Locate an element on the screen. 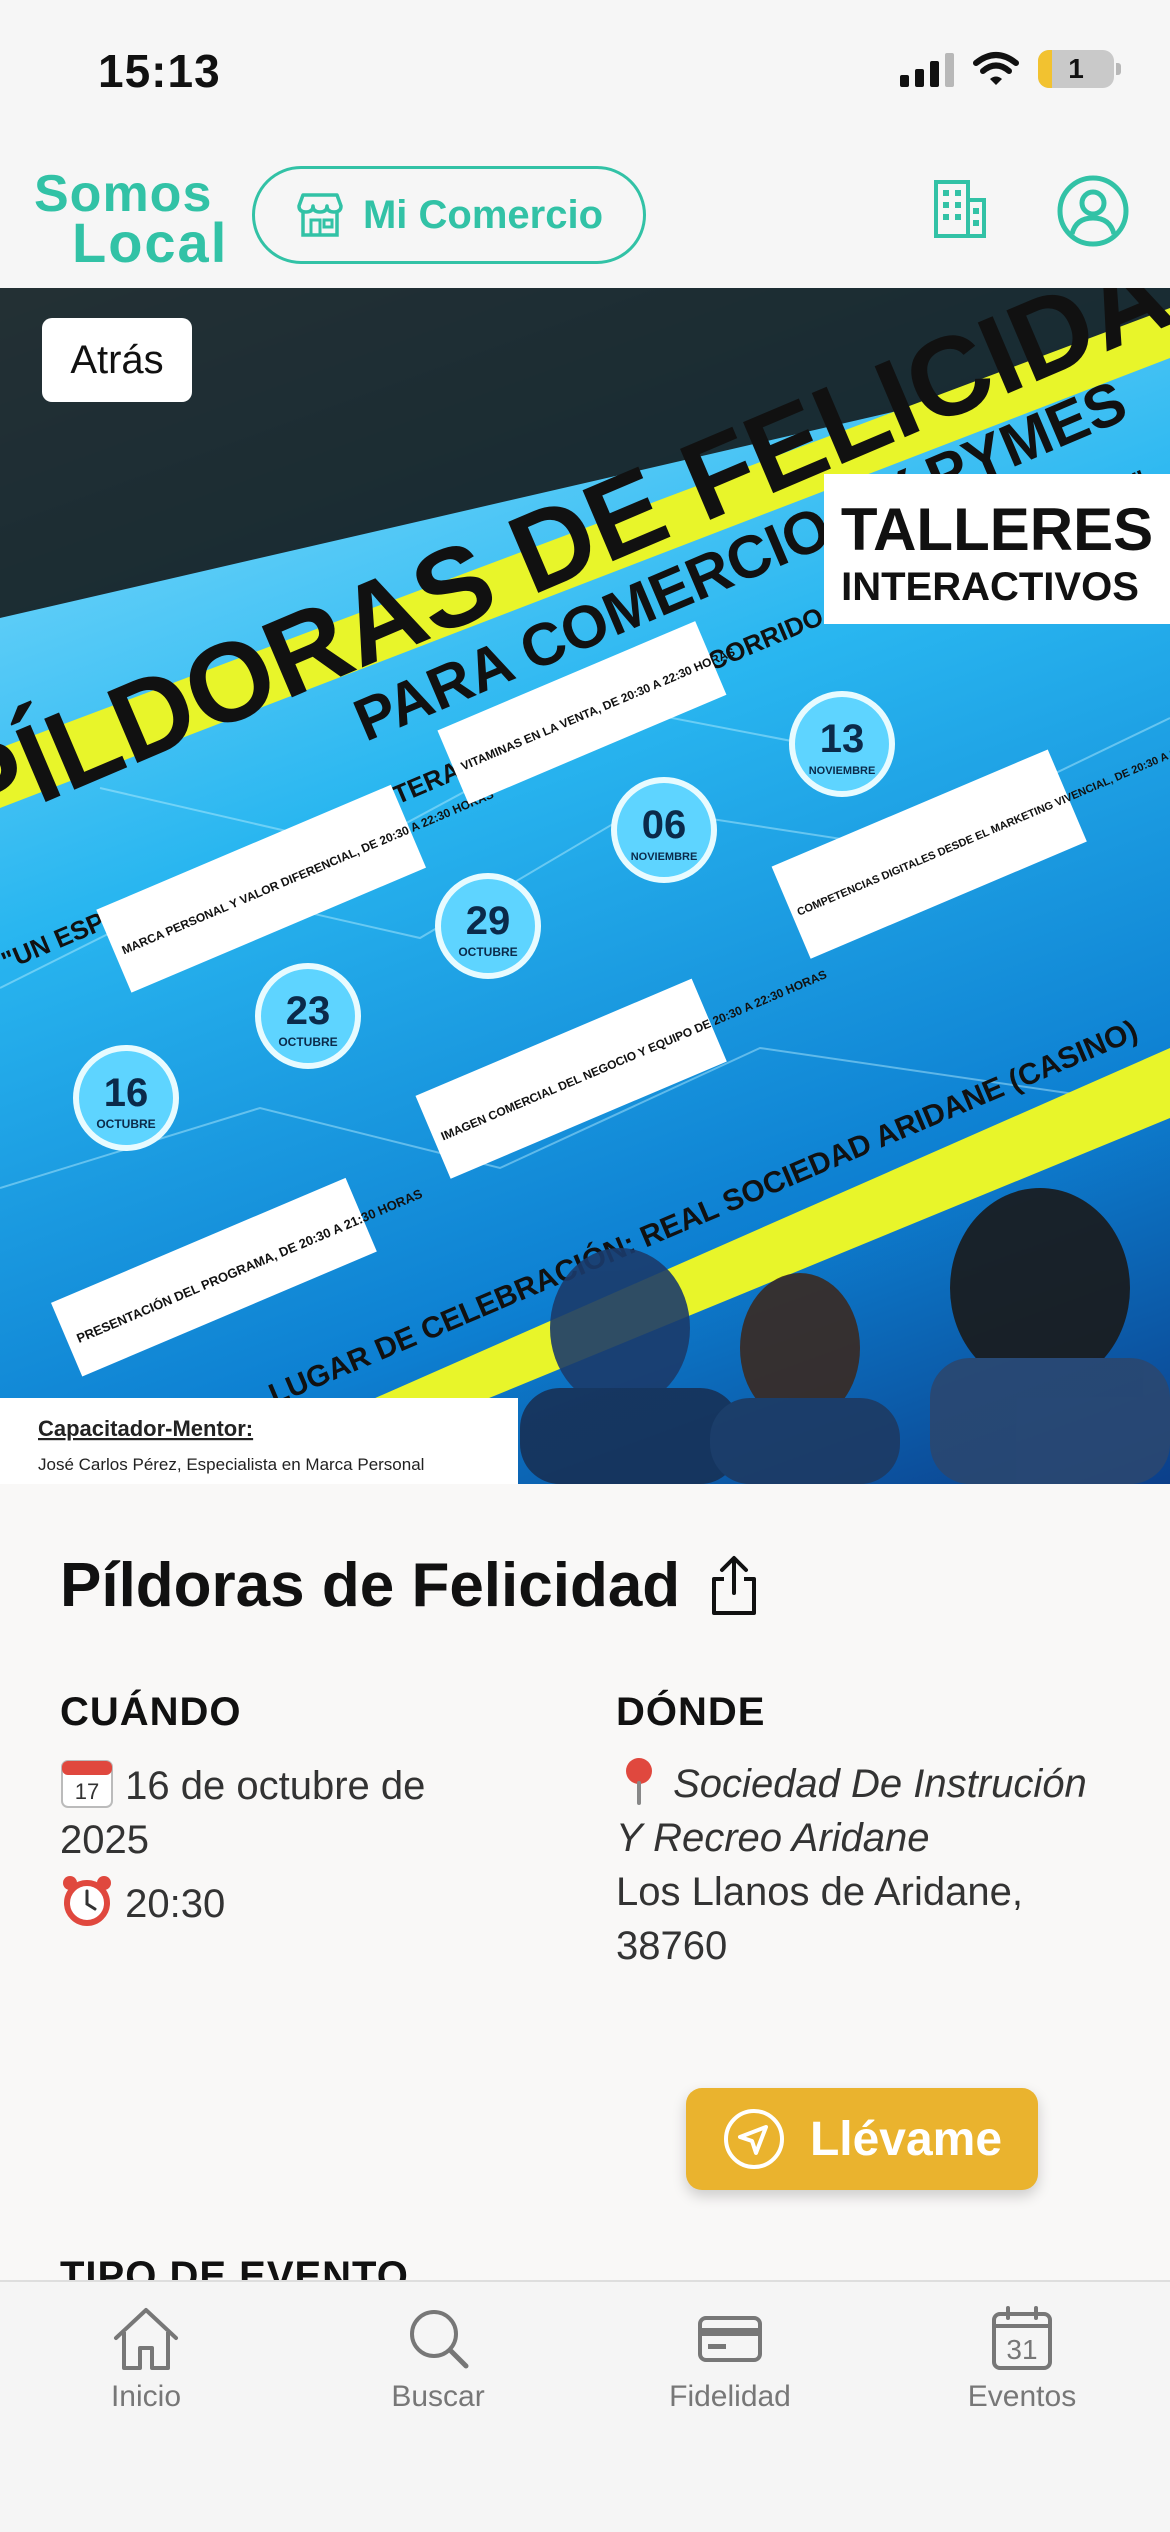 The height and width of the screenshot is (2532, 1170). poster-badge-line1: TALLERES is located at coordinates (997, 529).